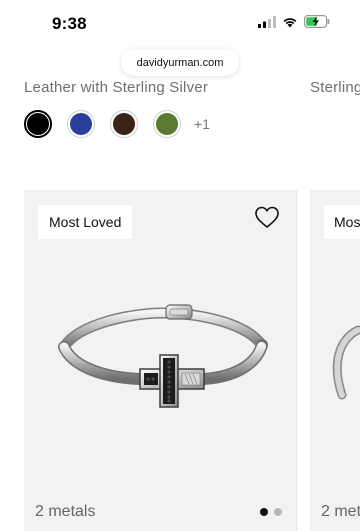 This screenshot has width=360, height=531. I want to click on next-product-title: Sterling, so click(335, 87).